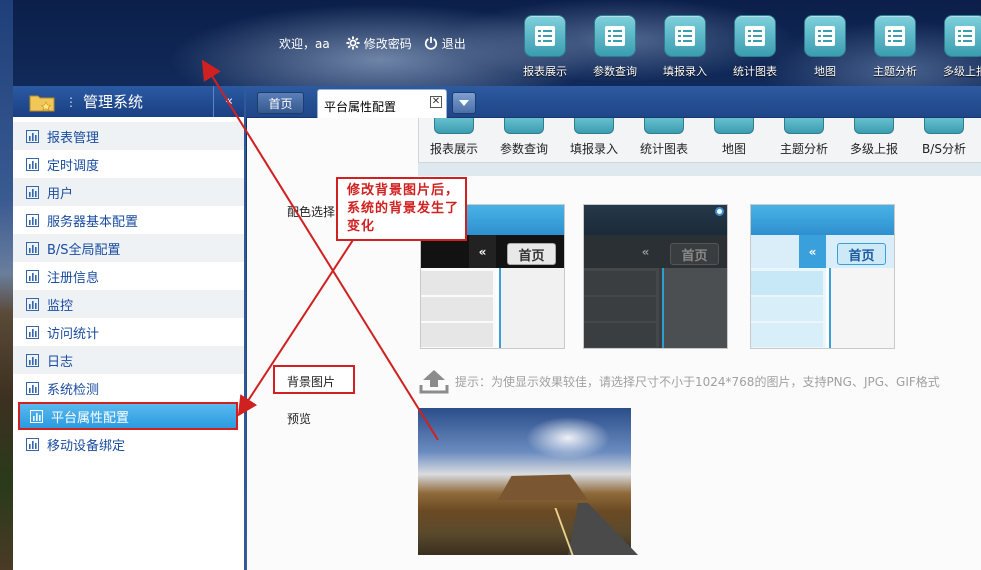 This screenshot has height=570, width=981. Describe the element at coordinates (280, 103) in the screenshot. I see `tab-home: 首页` at that location.